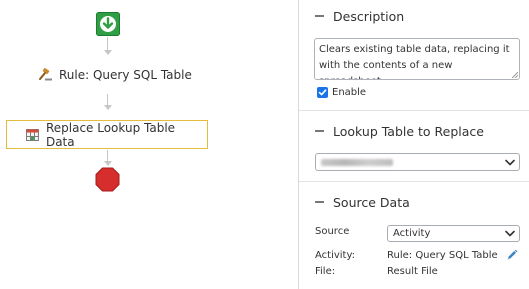  I want to click on end-node, so click(107, 179).